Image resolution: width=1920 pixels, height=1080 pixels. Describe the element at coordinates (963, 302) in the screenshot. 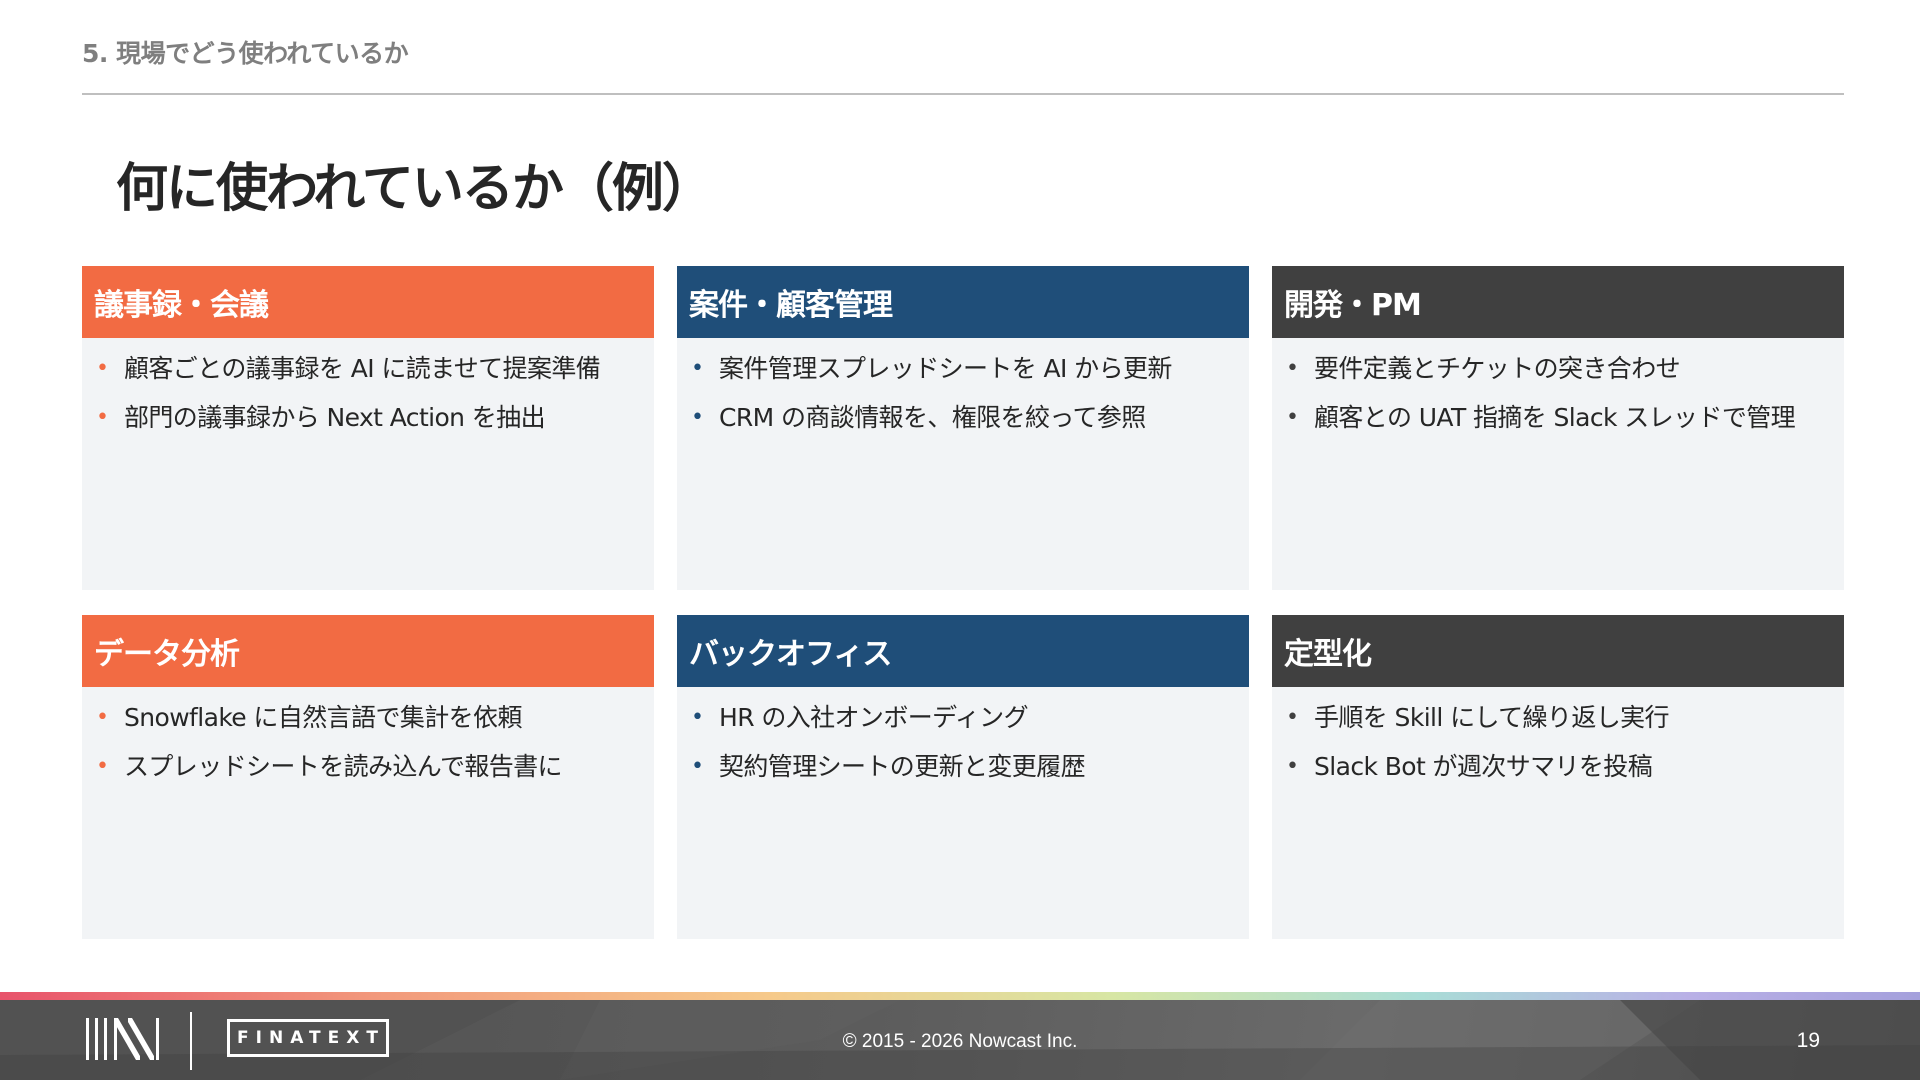

I see `card-header: 案件・顧客管理` at that location.